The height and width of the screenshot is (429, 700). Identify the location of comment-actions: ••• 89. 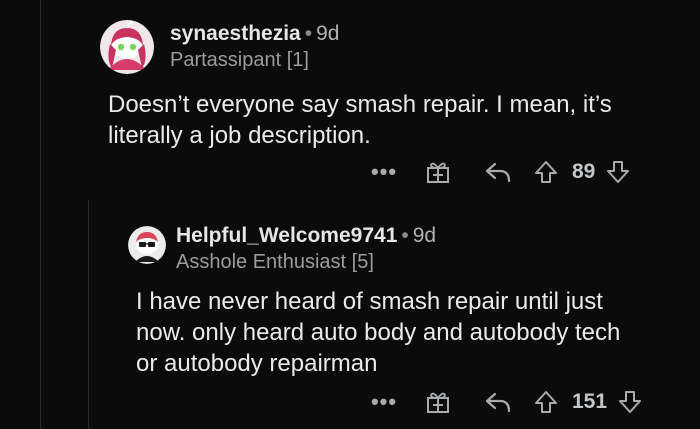
(496, 172).